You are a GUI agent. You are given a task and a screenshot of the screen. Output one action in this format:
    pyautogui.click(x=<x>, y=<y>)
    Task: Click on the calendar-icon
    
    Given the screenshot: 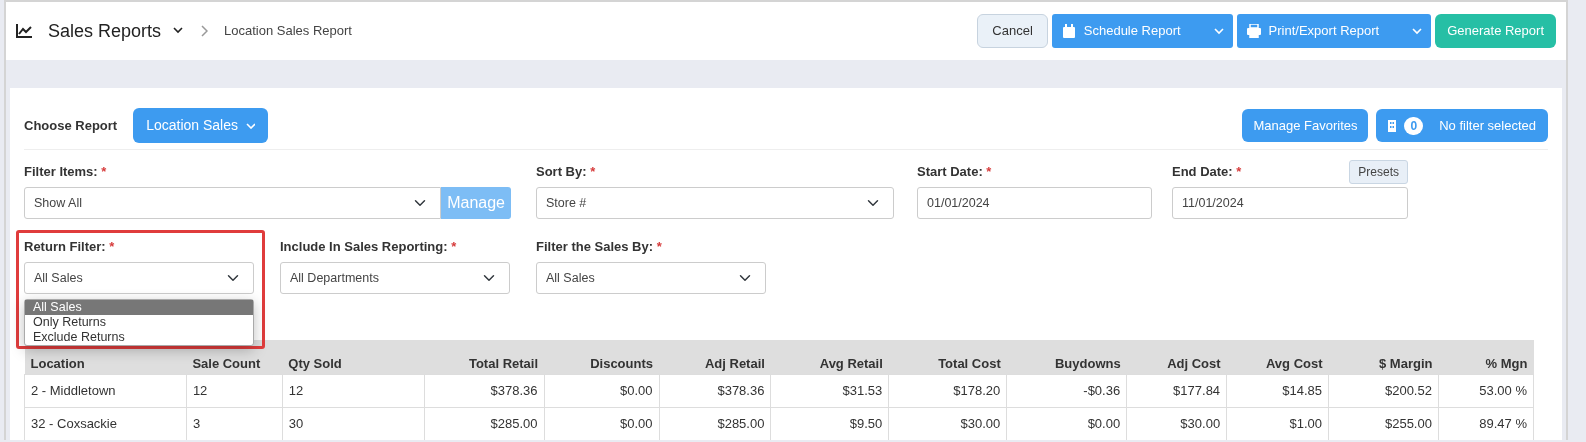 What is the action you would take?
    pyautogui.click(x=1068, y=31)
    